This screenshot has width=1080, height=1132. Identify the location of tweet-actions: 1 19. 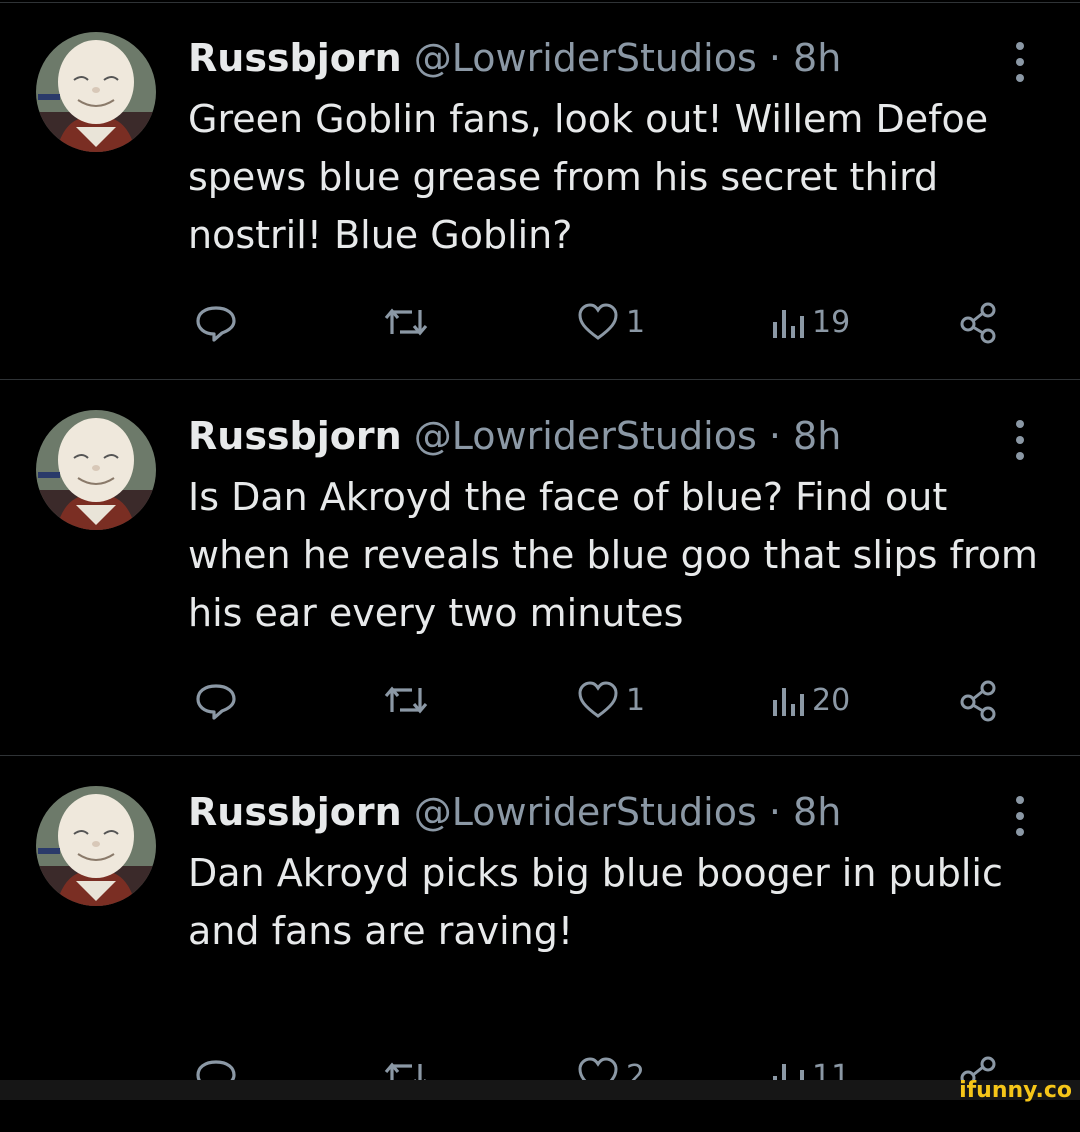
(540, 322).